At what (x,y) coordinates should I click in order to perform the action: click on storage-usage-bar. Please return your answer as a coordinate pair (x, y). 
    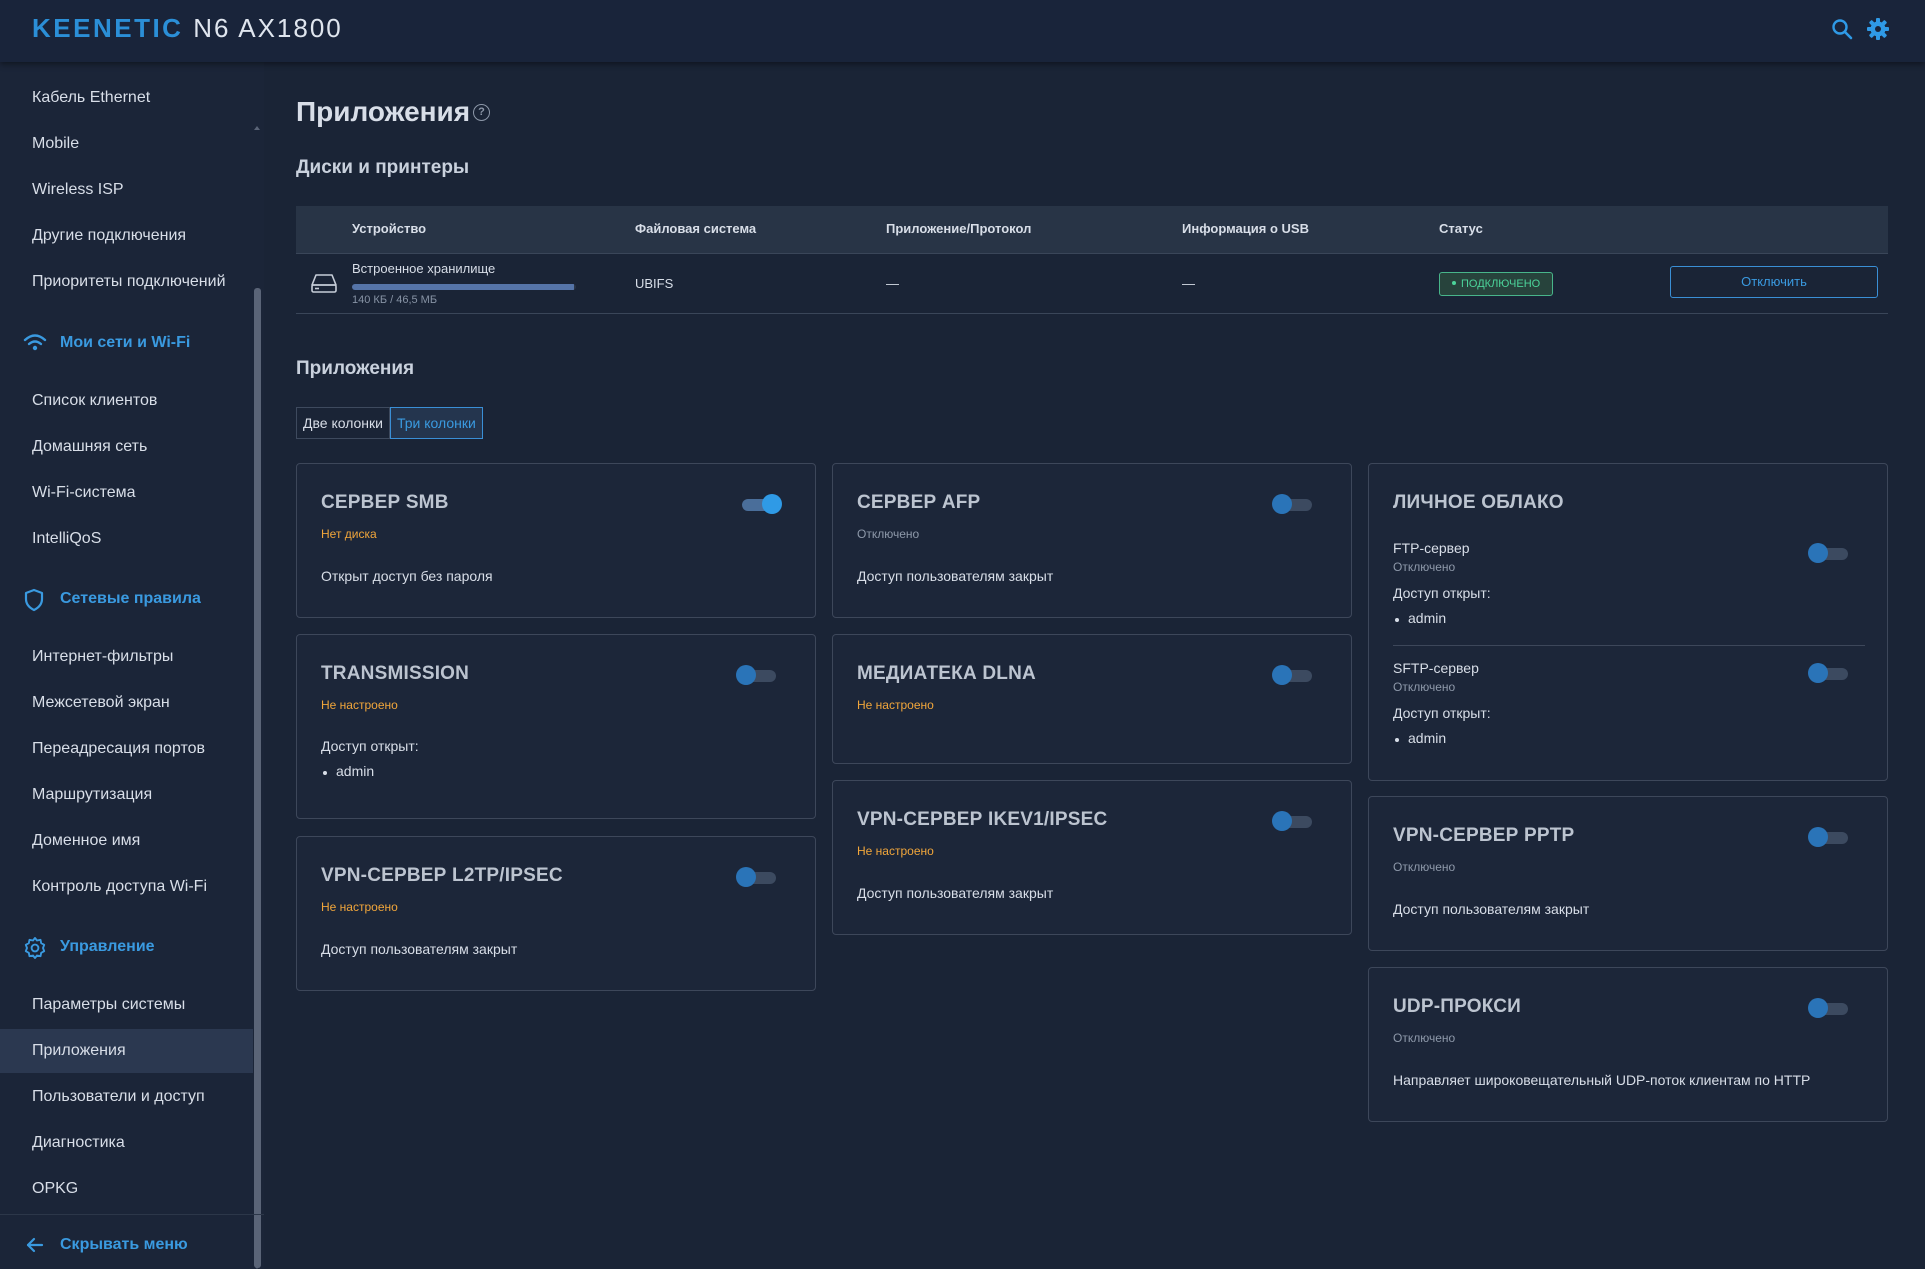
    Looking at the image, I should click on (464, 287).